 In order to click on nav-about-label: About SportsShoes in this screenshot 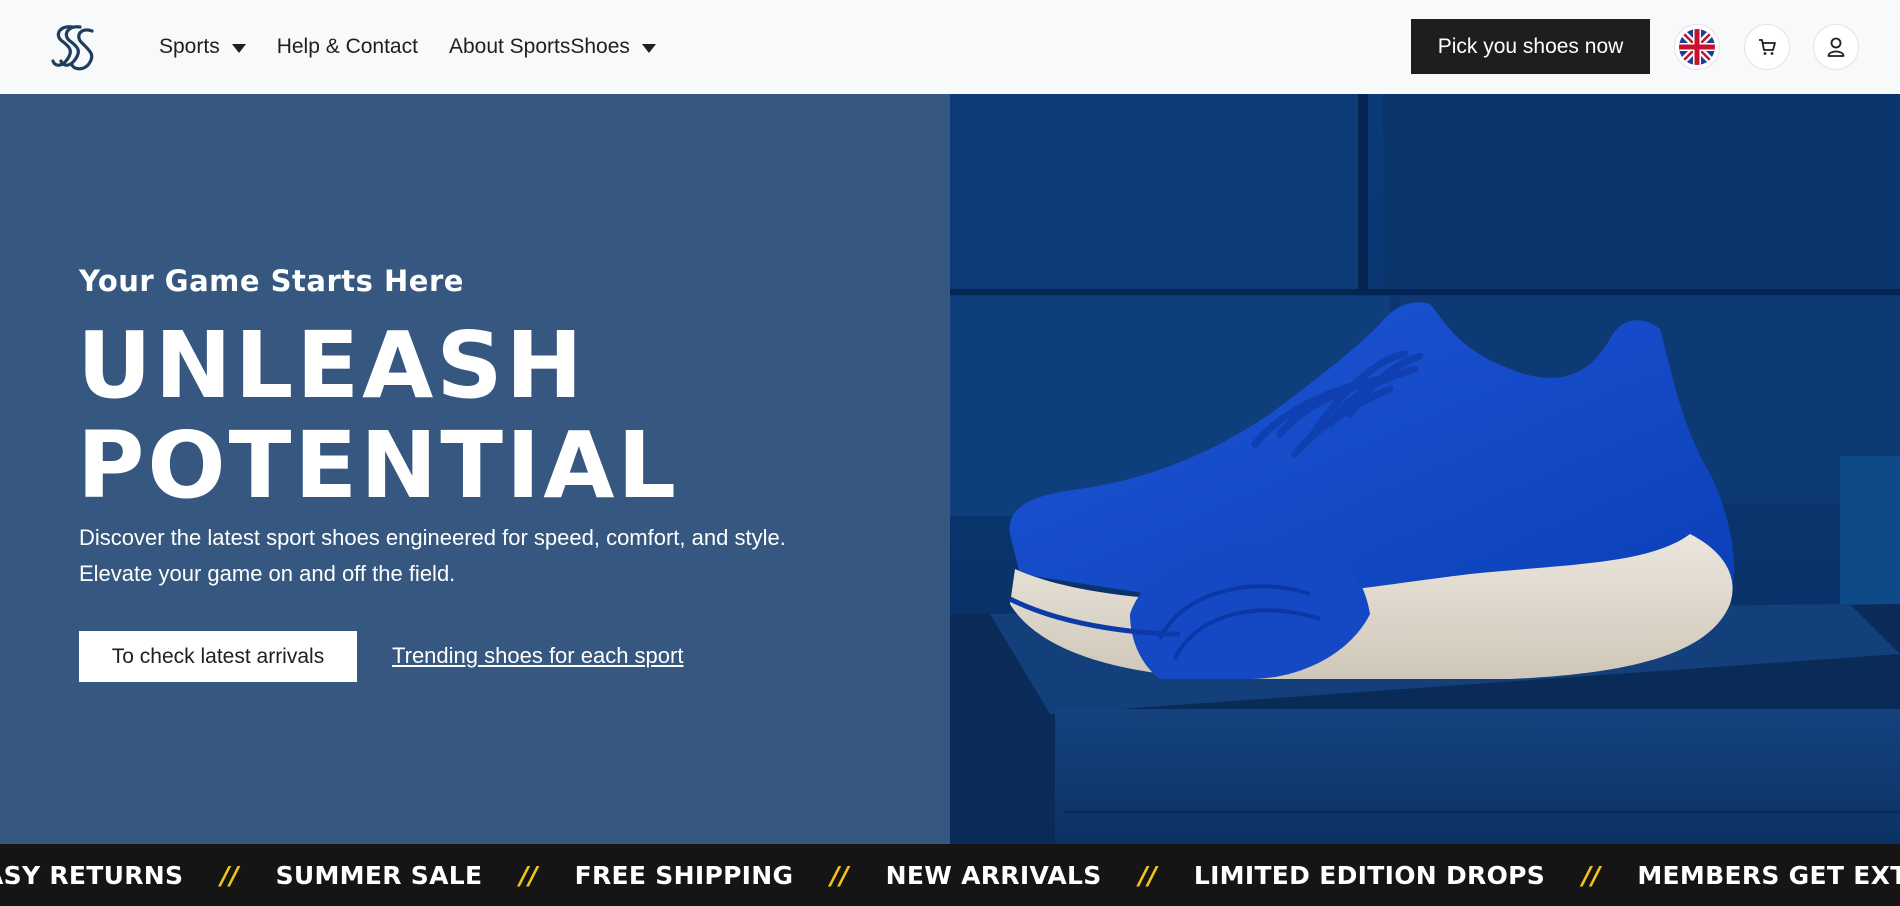, I will do `click(539, 46)`.